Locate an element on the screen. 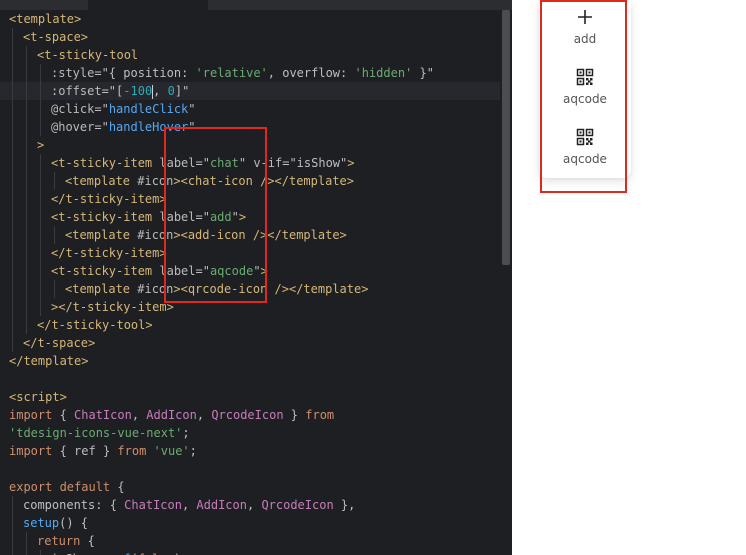 The height and width of the screenshot is (555, 746). code-line-content: import { ref } from 'vue'; is located at coordinates (103, 451).